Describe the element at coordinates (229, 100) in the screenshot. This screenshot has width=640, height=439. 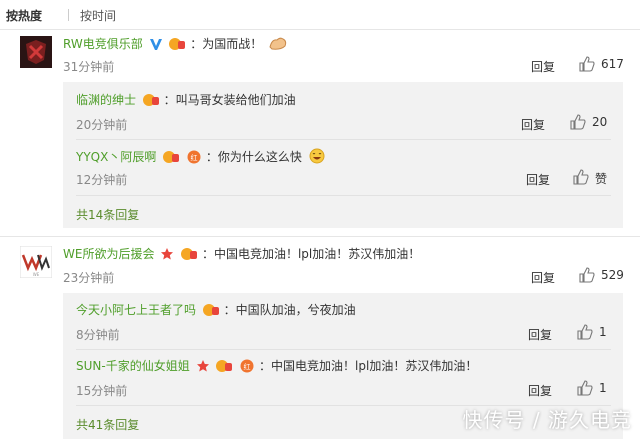
I see `reply-text: ：叫马哥女装给他们加油` at that location.